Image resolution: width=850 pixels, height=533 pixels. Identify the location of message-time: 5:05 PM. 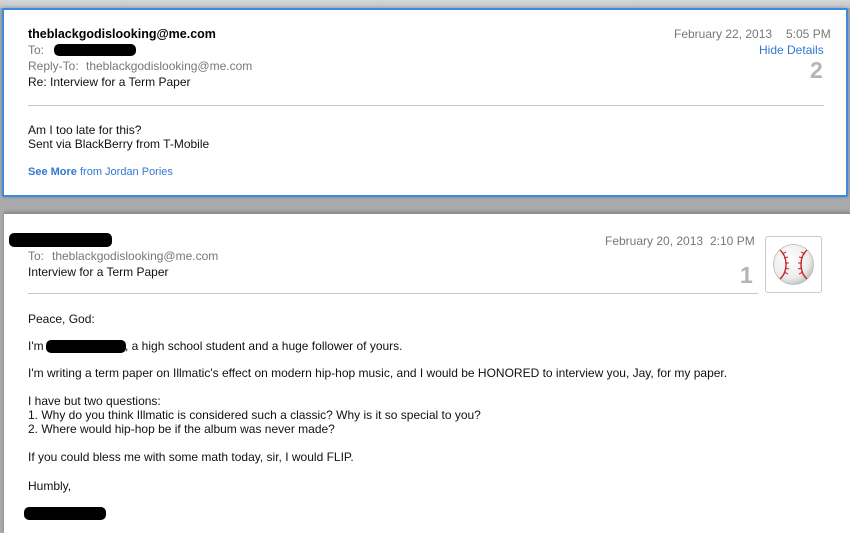
(808, 34).